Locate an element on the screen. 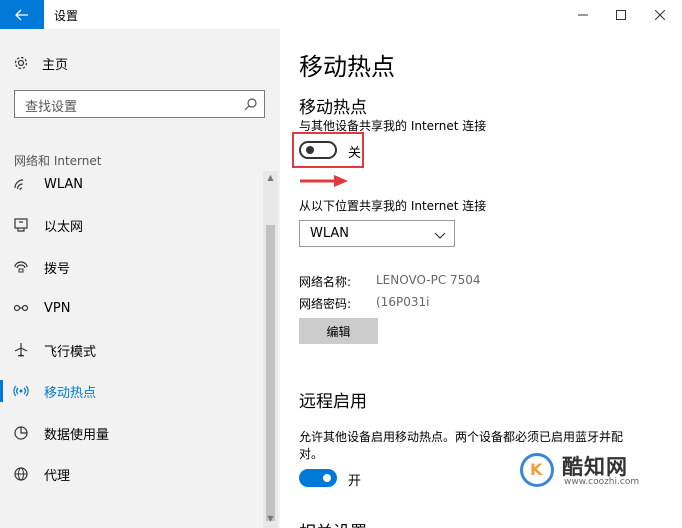 The width and height of the screenshot is (682, 528). dialup-icon is located at coordinates (21, 267).